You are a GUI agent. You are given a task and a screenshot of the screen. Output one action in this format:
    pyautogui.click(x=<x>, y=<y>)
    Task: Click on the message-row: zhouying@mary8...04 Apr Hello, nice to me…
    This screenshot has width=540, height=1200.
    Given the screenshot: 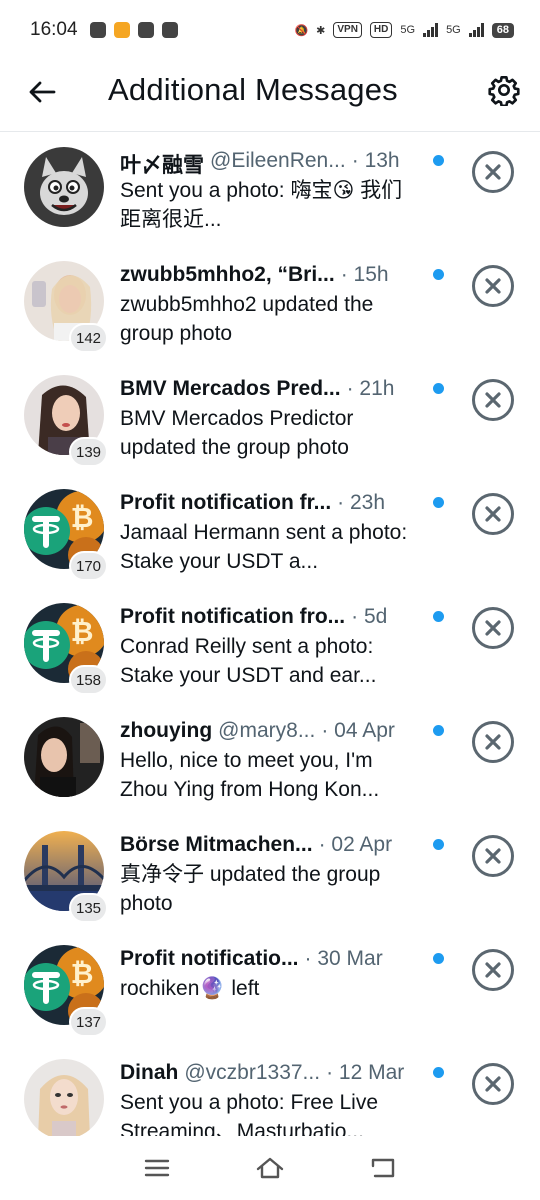 What is the action you would take?
    pyautogui.click(x=270, y=760)
    